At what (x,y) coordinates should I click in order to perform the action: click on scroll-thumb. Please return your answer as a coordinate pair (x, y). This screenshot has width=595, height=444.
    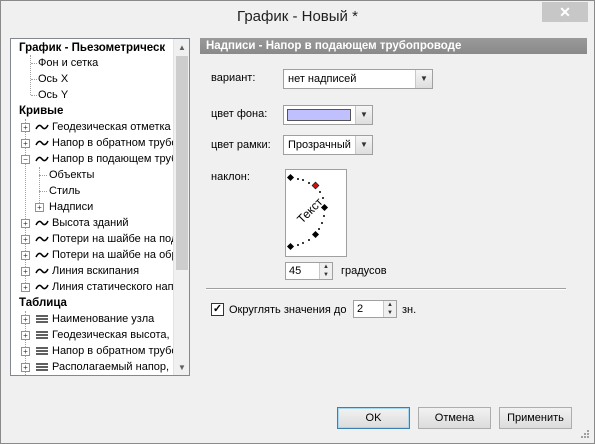
    Looking at the image, I should click on (182, 163).